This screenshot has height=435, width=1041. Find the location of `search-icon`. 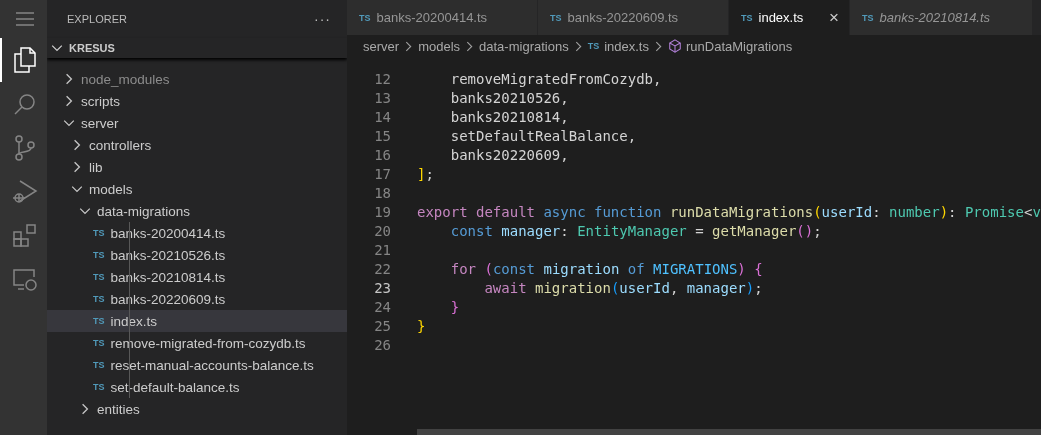

search-icon is located at coordinates (24, 104).